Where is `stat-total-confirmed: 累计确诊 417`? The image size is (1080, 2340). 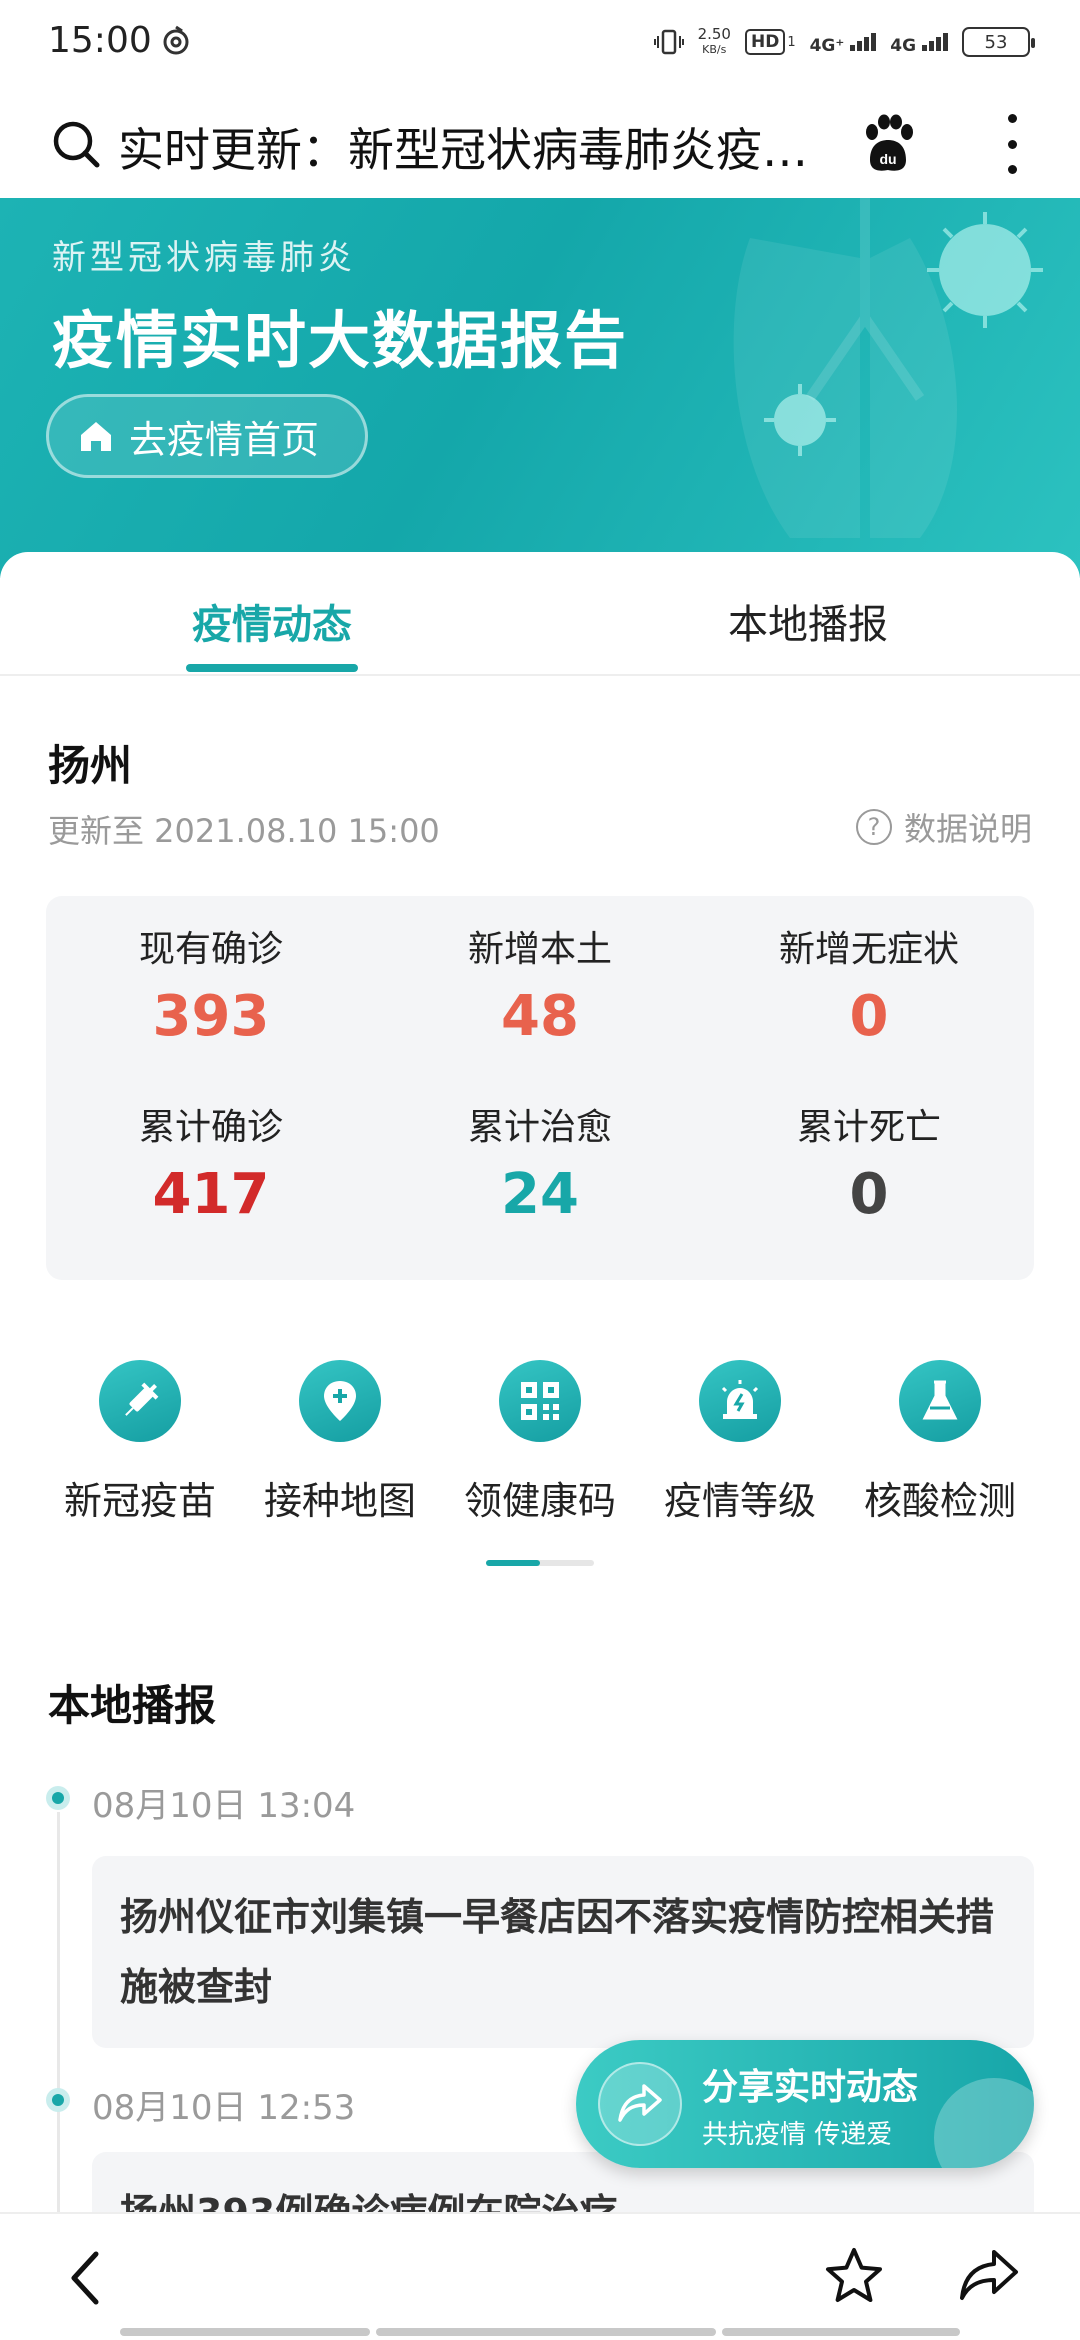
stat-total-confirmed: 累计确诊 417 is located at coordinates (211, 1162).